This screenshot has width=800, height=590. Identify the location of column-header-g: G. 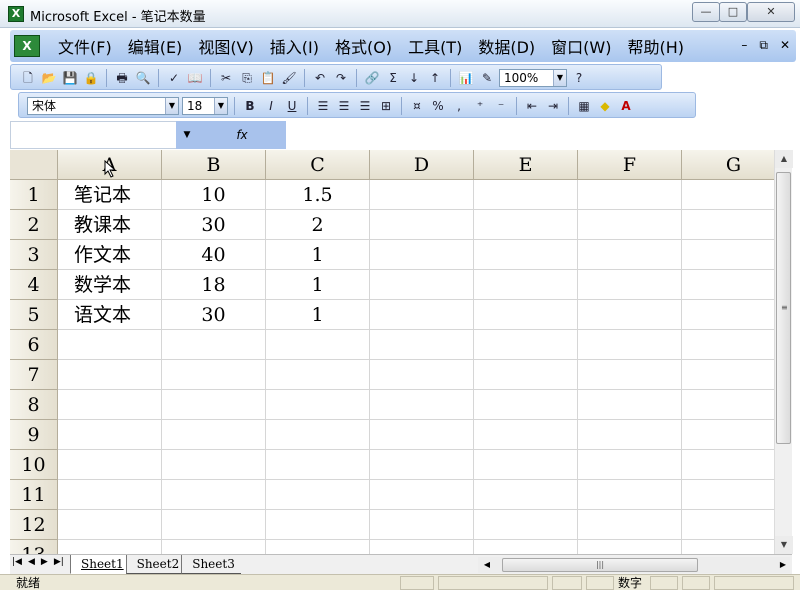
(728, 165).